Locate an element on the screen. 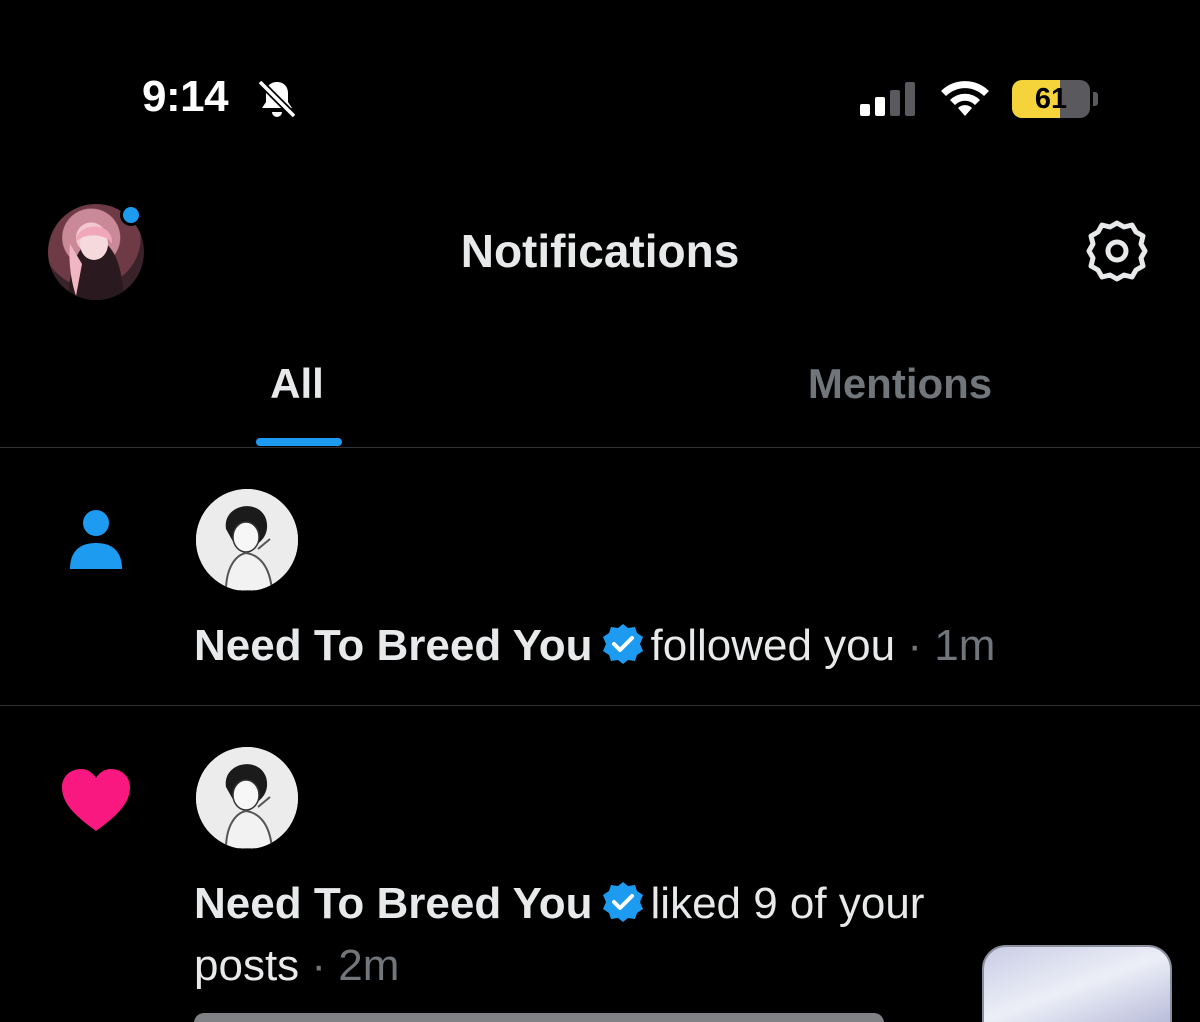 This screenshot has height=1022, width=1200. battery-indicator: 61 is located at coordinates (1055, 99).